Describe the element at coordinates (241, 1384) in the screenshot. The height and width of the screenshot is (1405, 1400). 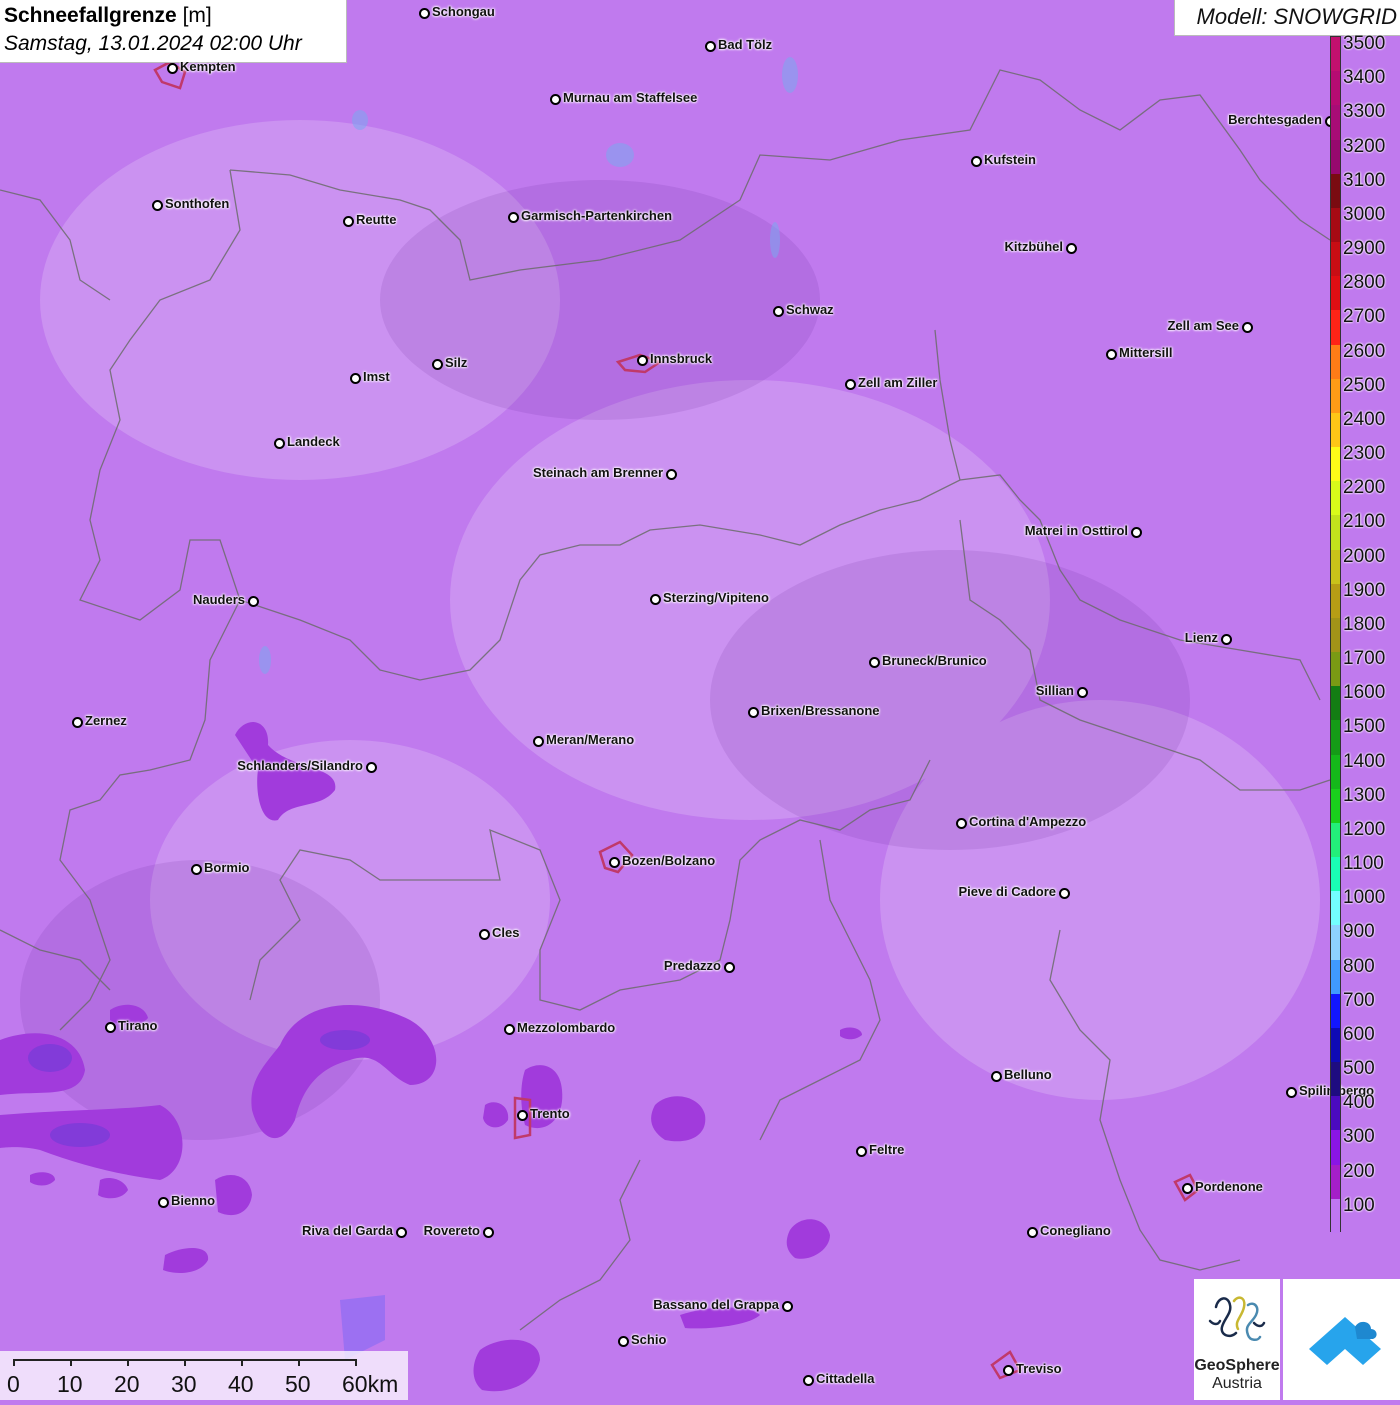
I see `scale-tick-label: 40` at that location.